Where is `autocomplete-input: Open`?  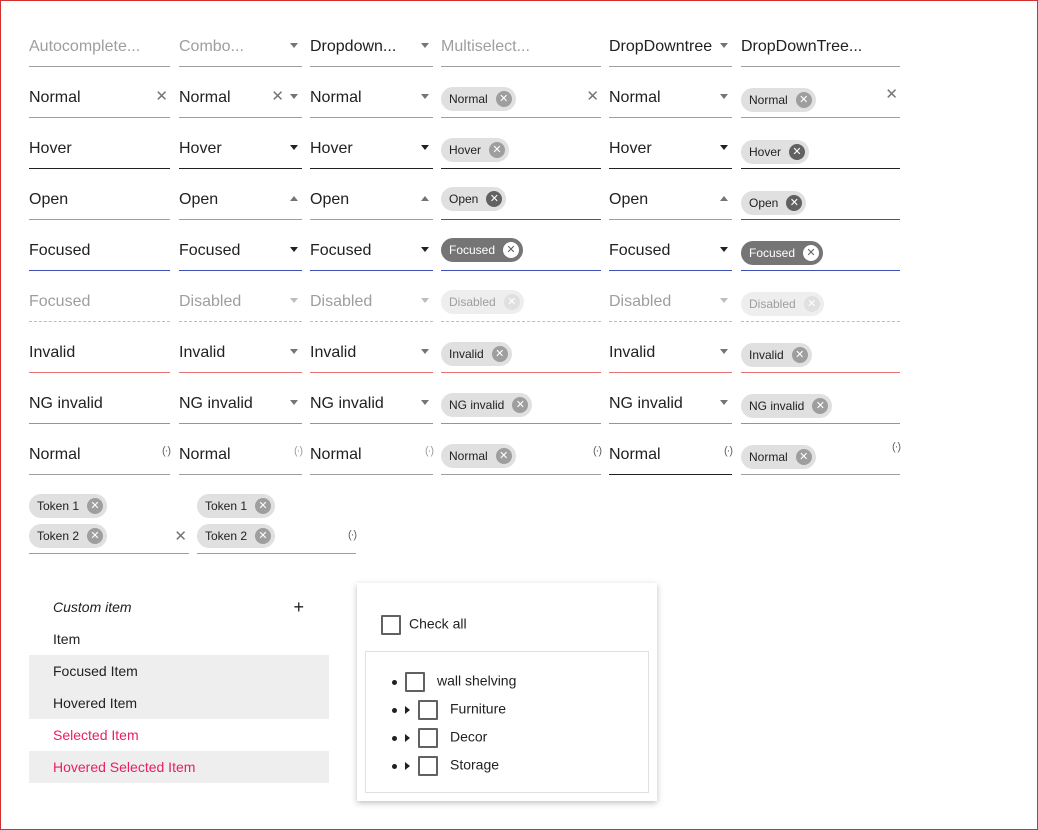
autocomplete-input: Open is located at coordinates (99, 200).